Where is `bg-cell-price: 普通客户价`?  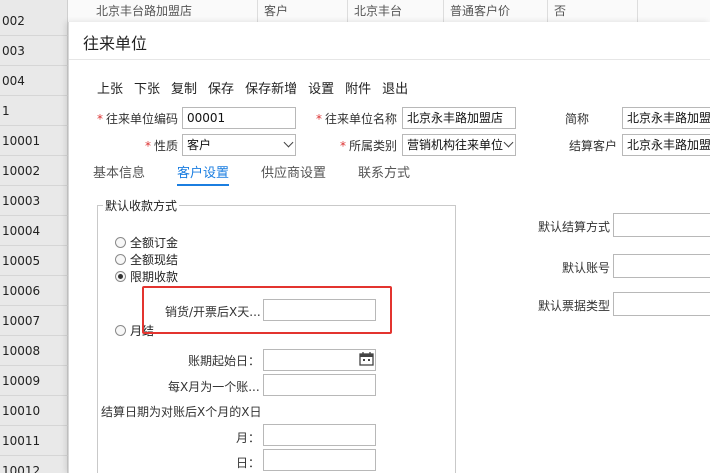 bg-cell-price: 普通客户价 is located at coordinates (496, 12).